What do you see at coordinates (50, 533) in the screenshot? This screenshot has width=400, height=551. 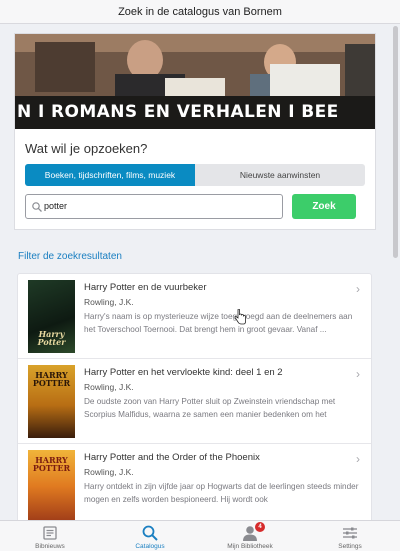 I see `news-icon` at bounding box center [50, 533].